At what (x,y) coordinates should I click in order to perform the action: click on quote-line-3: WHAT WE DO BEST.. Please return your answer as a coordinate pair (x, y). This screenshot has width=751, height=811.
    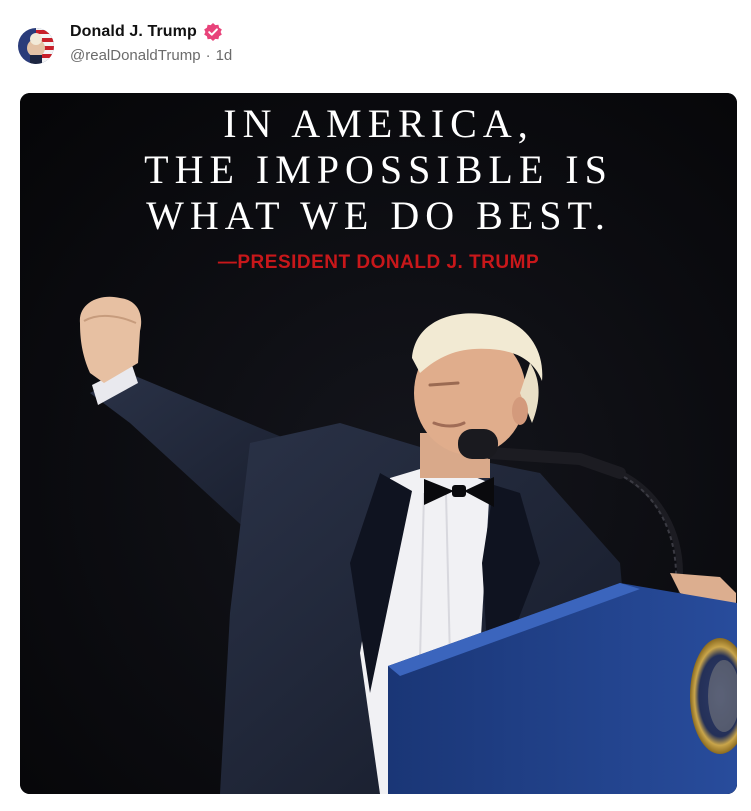
    Looking at the image, I should click on (378, 215).